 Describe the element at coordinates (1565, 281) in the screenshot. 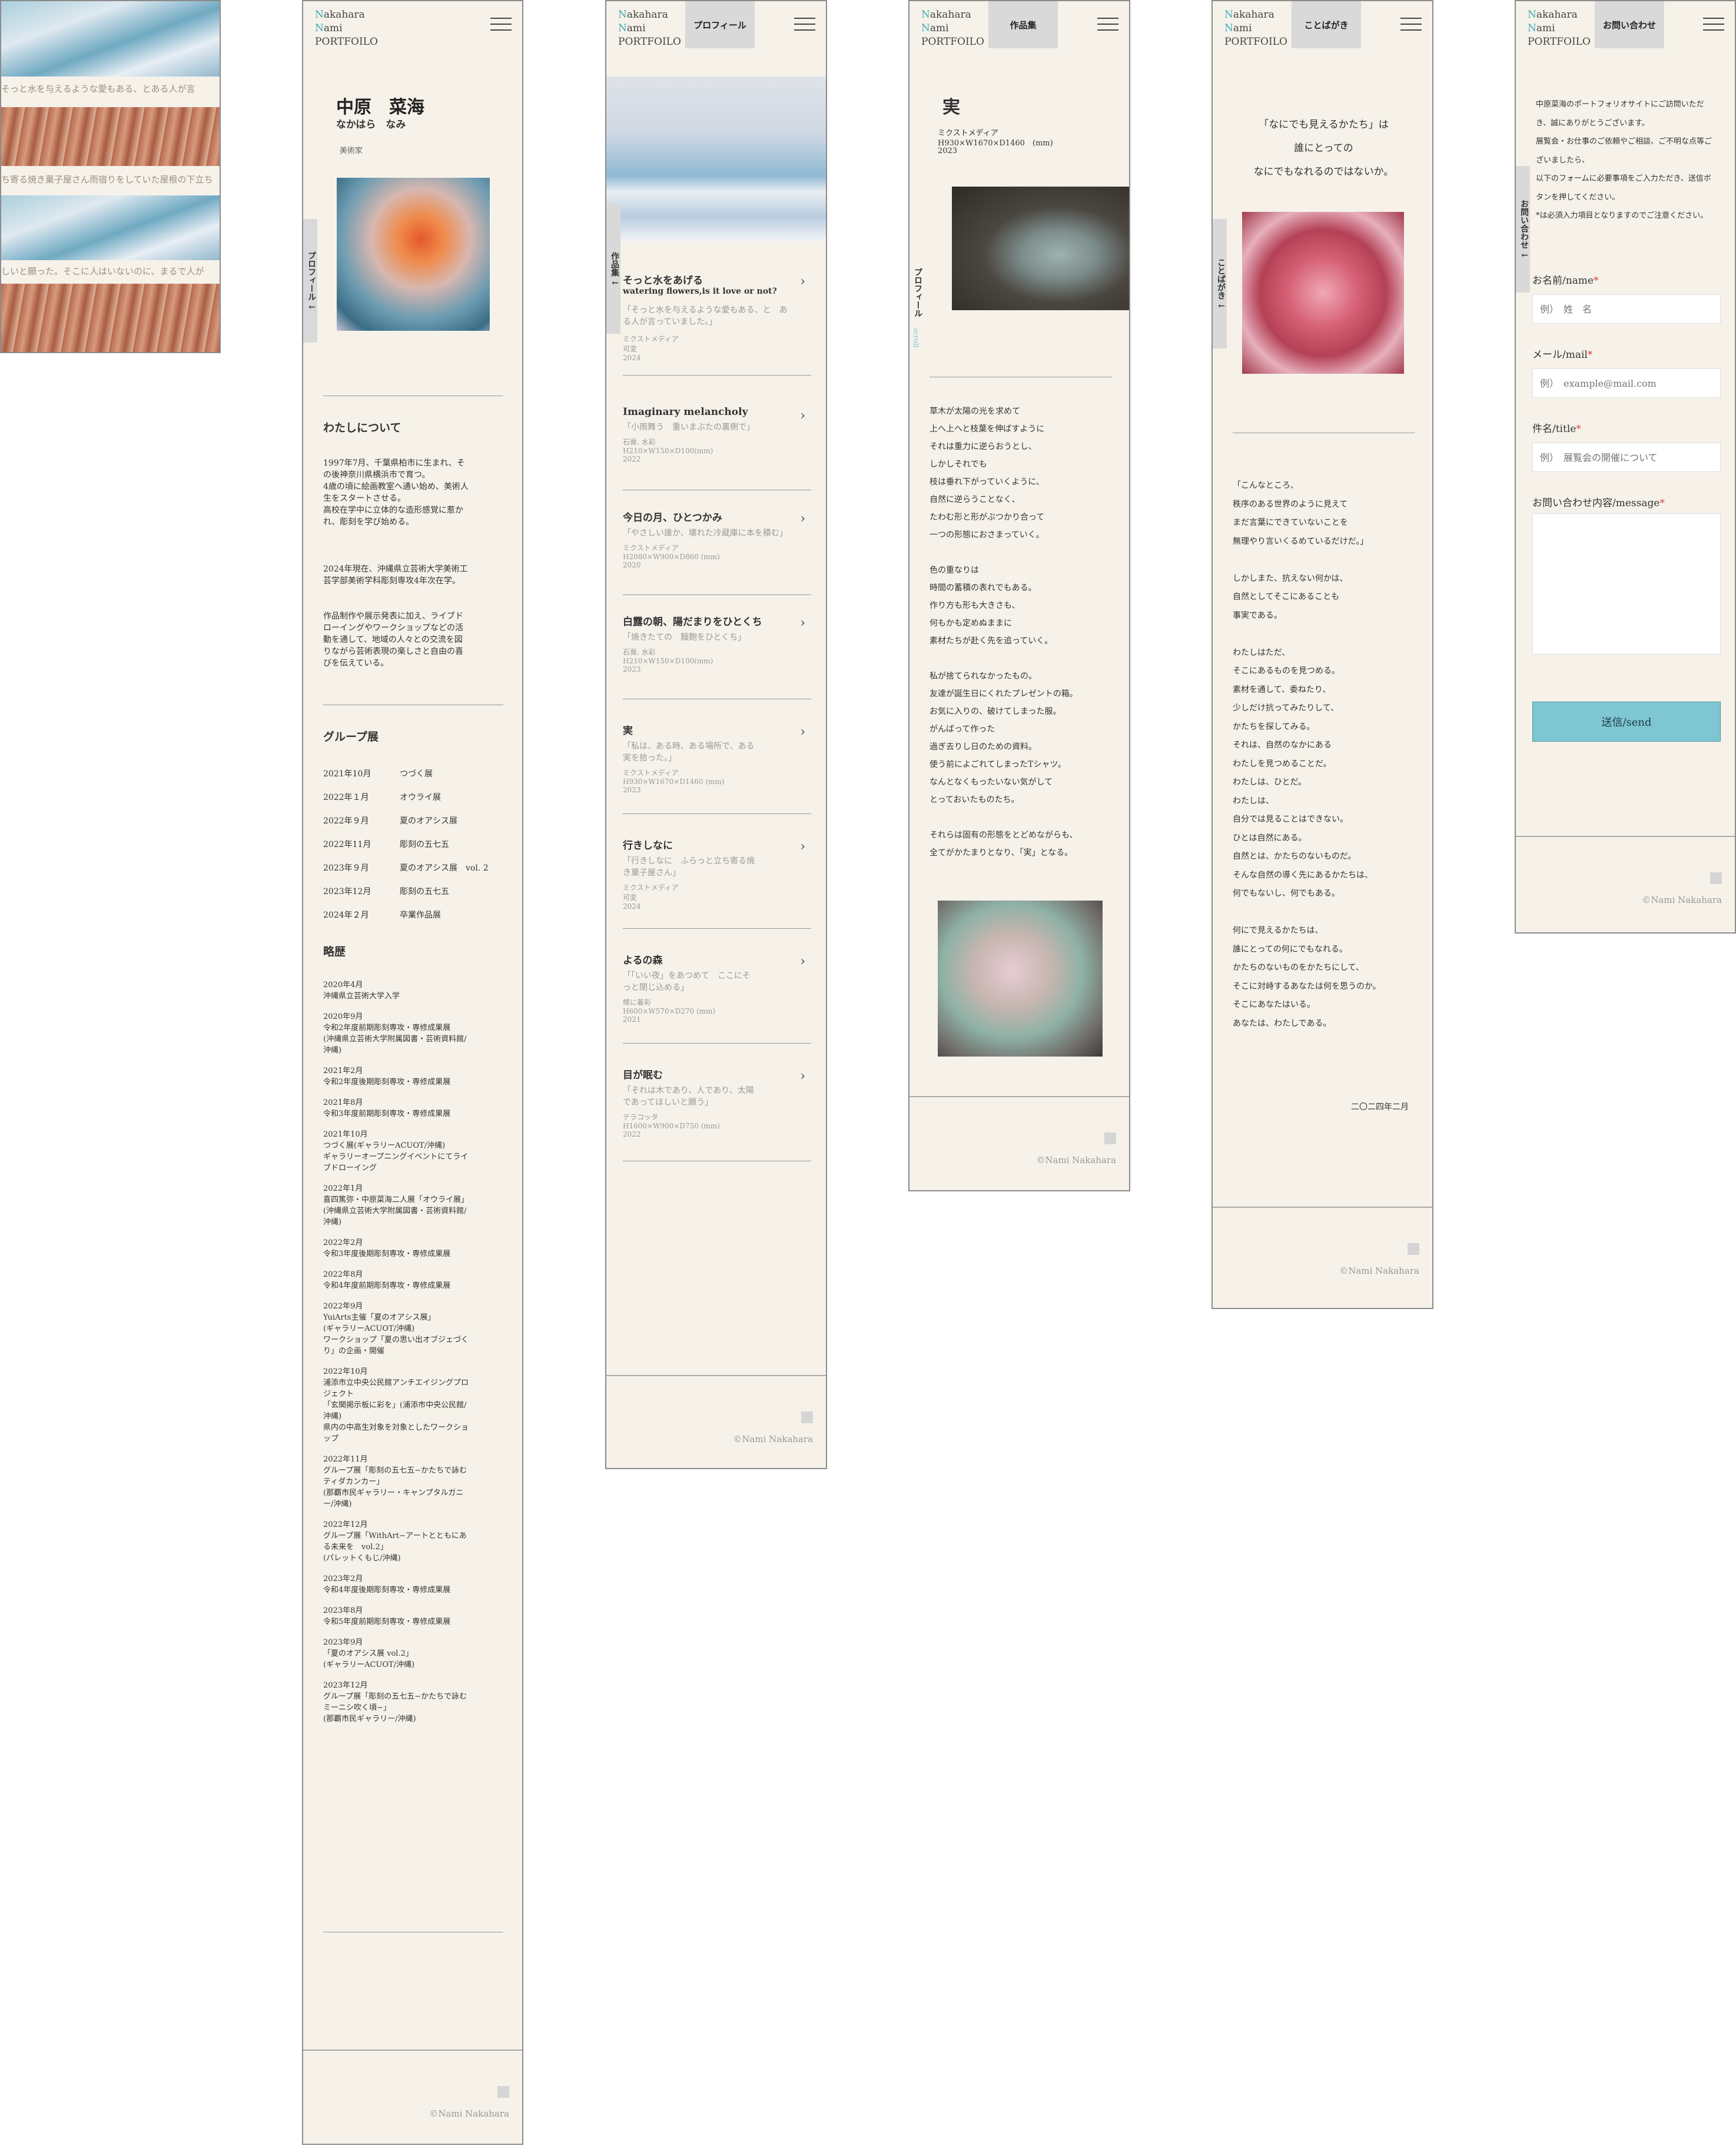

I see `name-label: お名前/name*` at that location.